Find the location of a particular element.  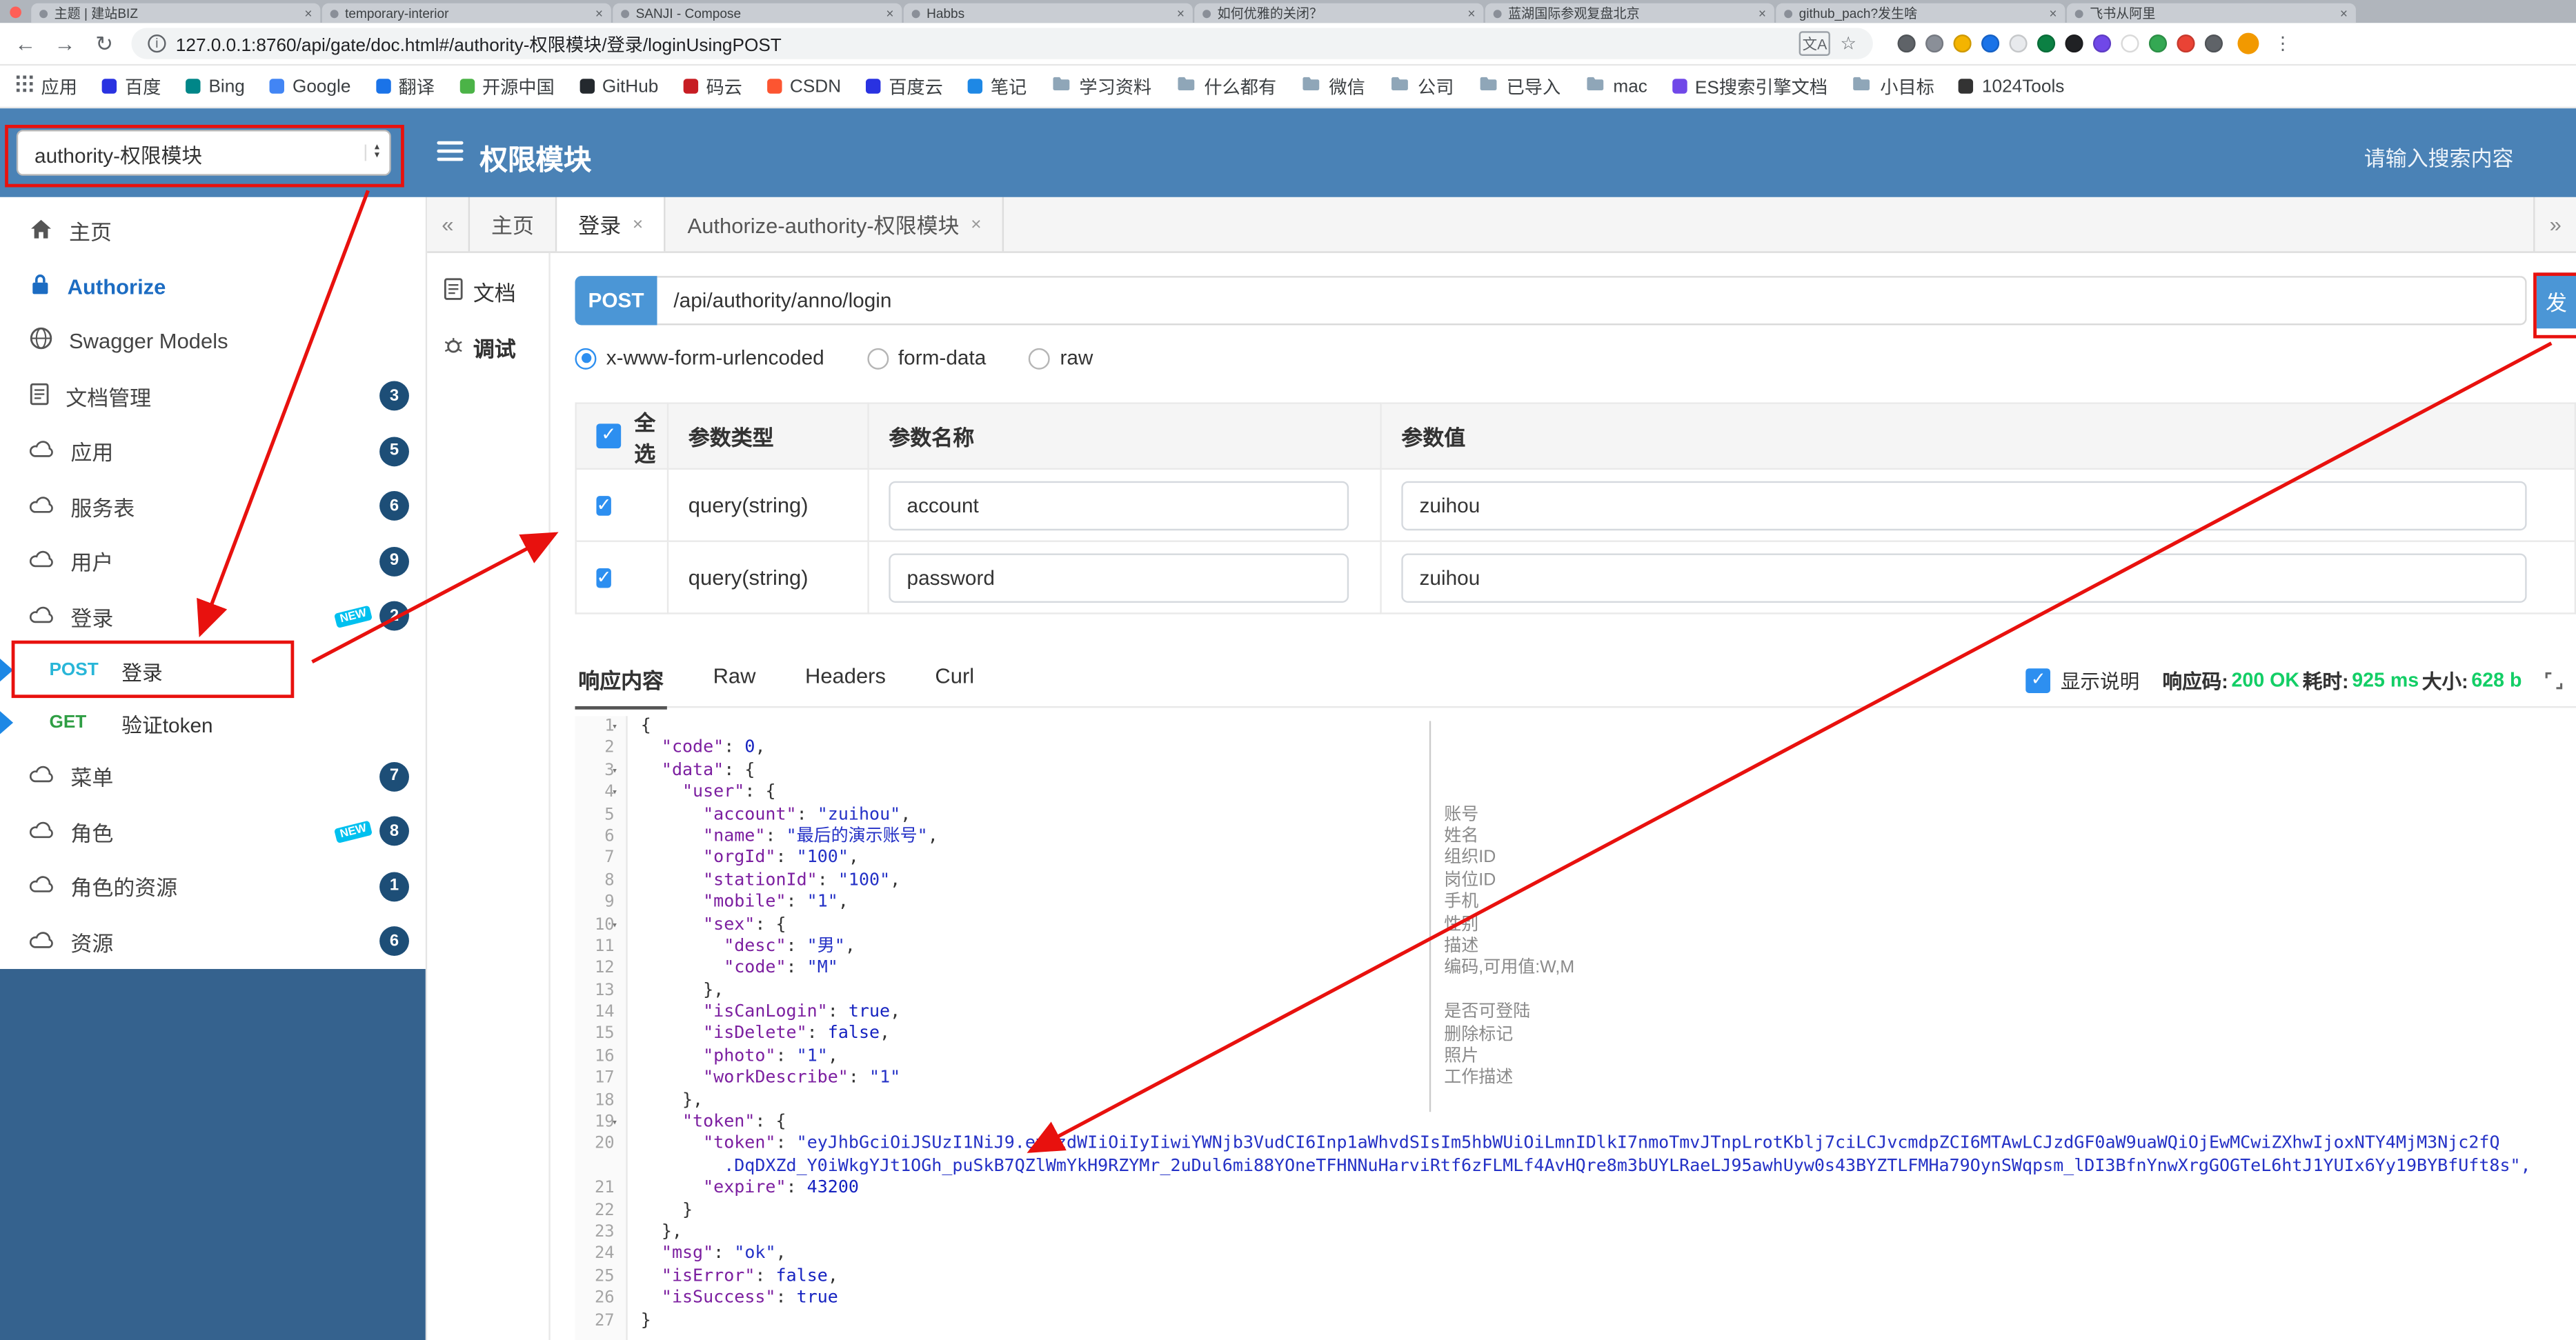

response-tab: Curl is located at coordinates (955, 679).